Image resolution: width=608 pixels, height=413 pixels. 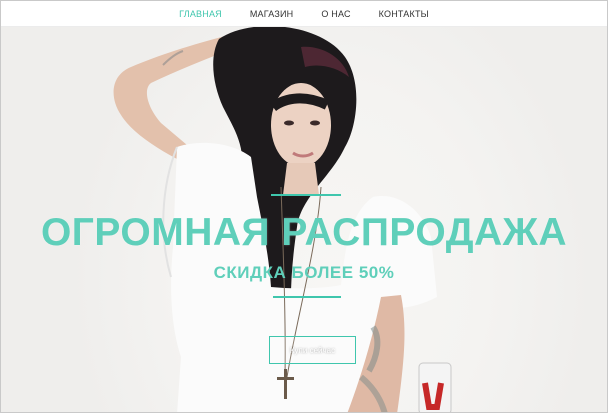 What do you see at coordinates (307, 297) in the screenshot?
I see `bottom-accent-divider` at bounding box center [307, 297].